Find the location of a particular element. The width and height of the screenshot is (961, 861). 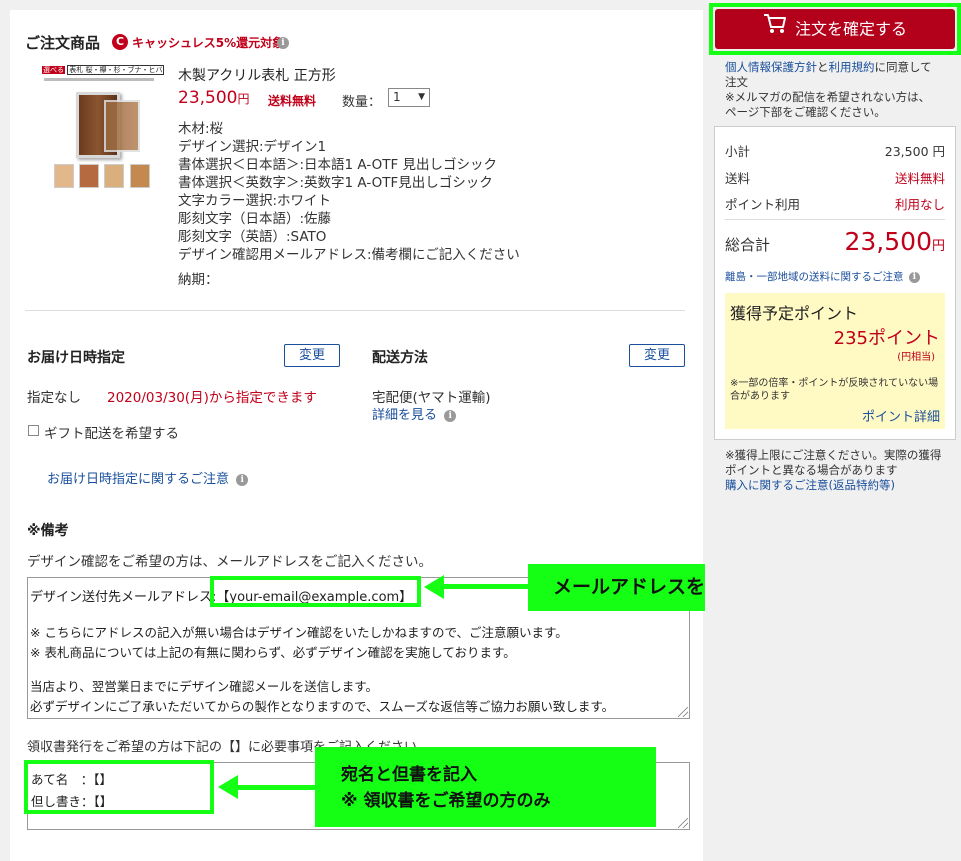

cashless-icon: C is located at coordinates (120, 42).